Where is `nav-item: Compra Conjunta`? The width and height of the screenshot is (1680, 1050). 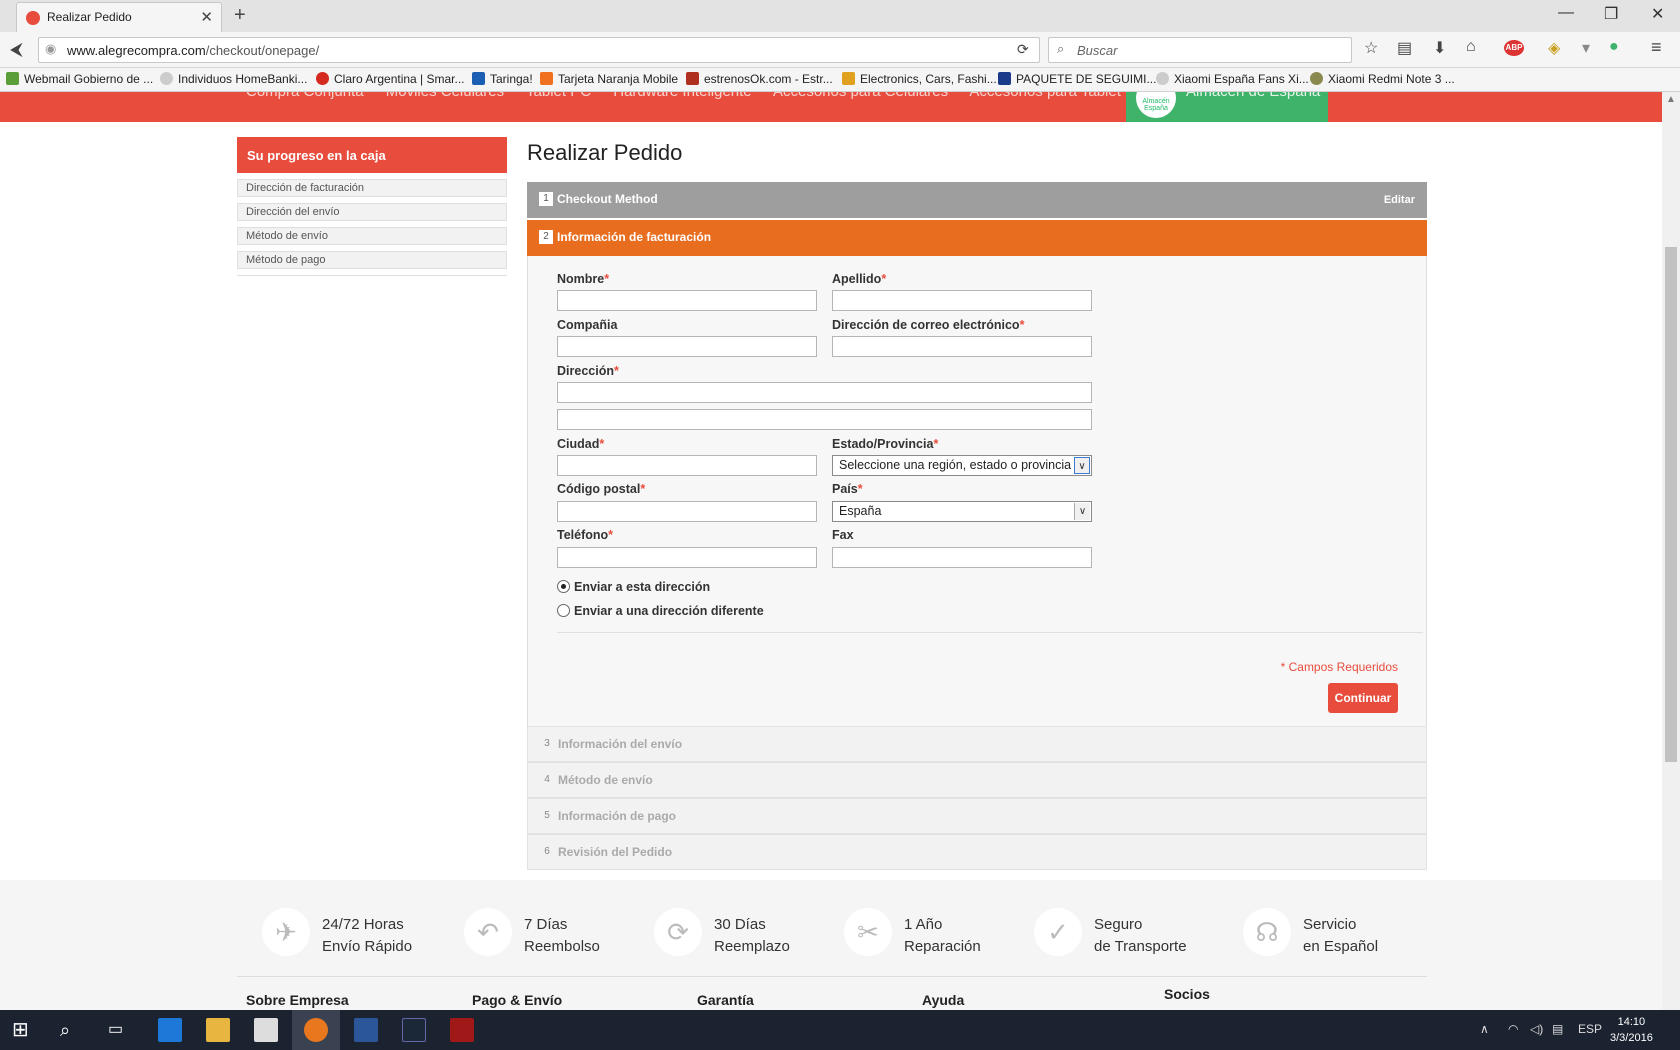
nav-item: Compra Conjunta is located at coordinates (305, 96).